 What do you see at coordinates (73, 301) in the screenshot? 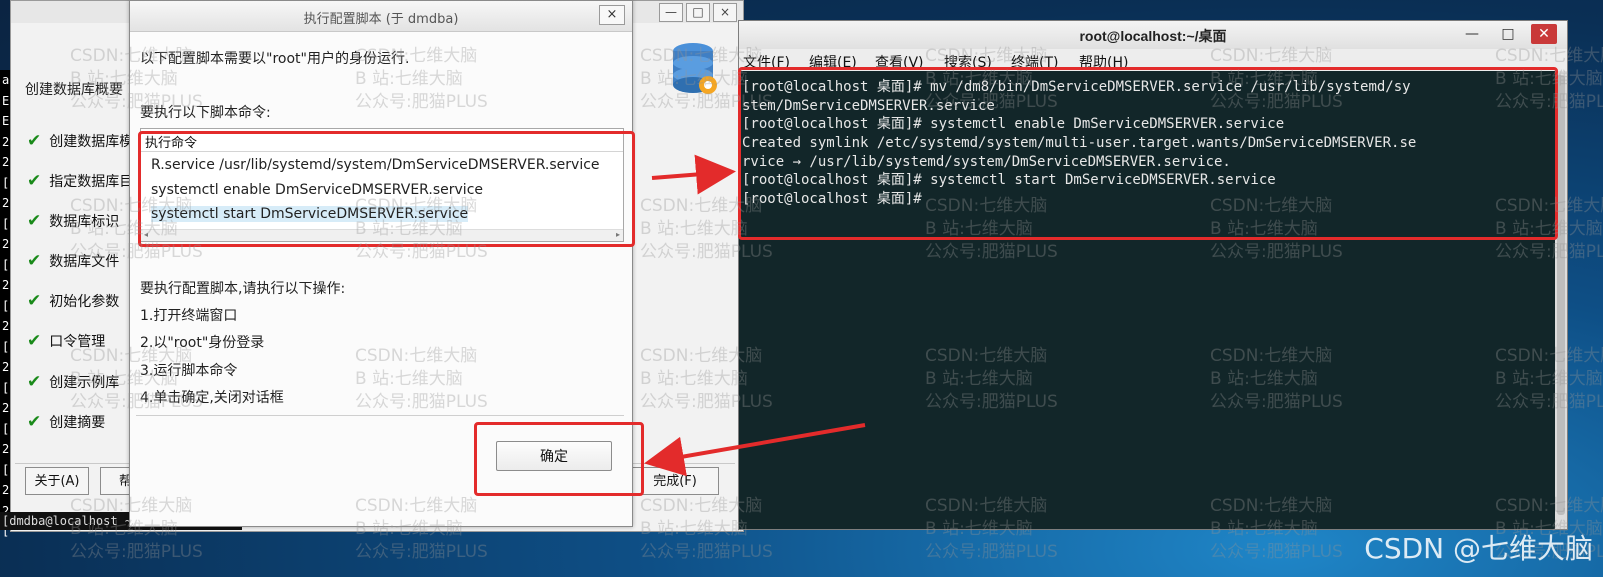
I see `step-item: ✔ 初始化参数` at bounding box center [73, 301].